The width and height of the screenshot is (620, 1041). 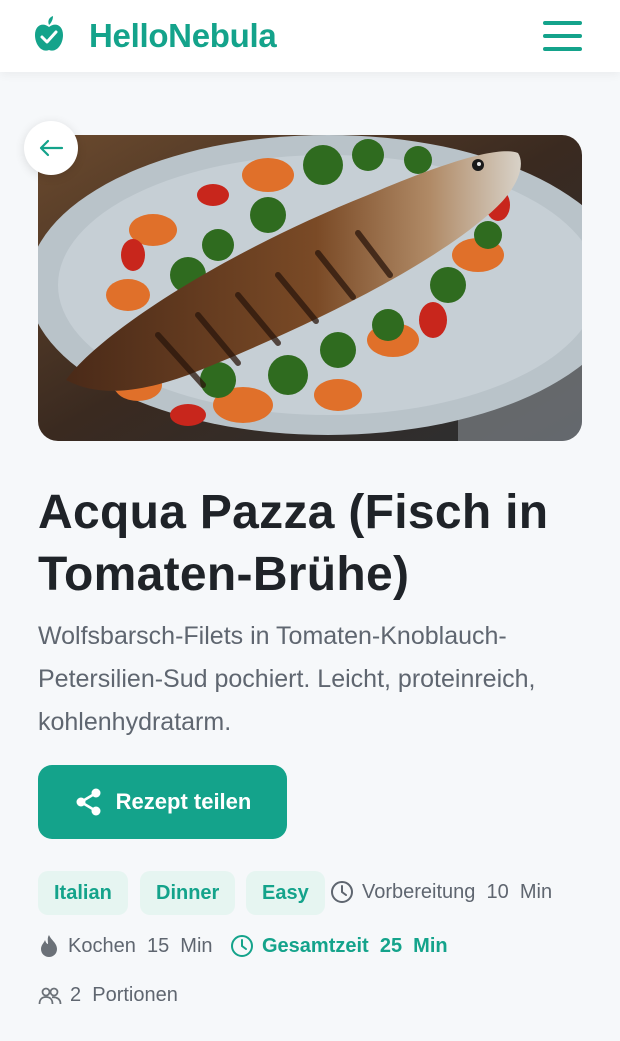 What do you see at coordinates (562, 36) in the screenshot?
I see `hamburger-menu-icon` at bounding box center [562, 36].